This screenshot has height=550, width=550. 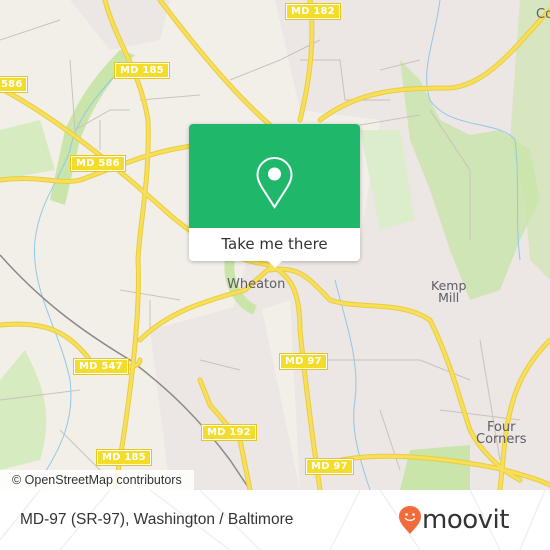 I want to click on popup-header, so click(x=274, y=176).